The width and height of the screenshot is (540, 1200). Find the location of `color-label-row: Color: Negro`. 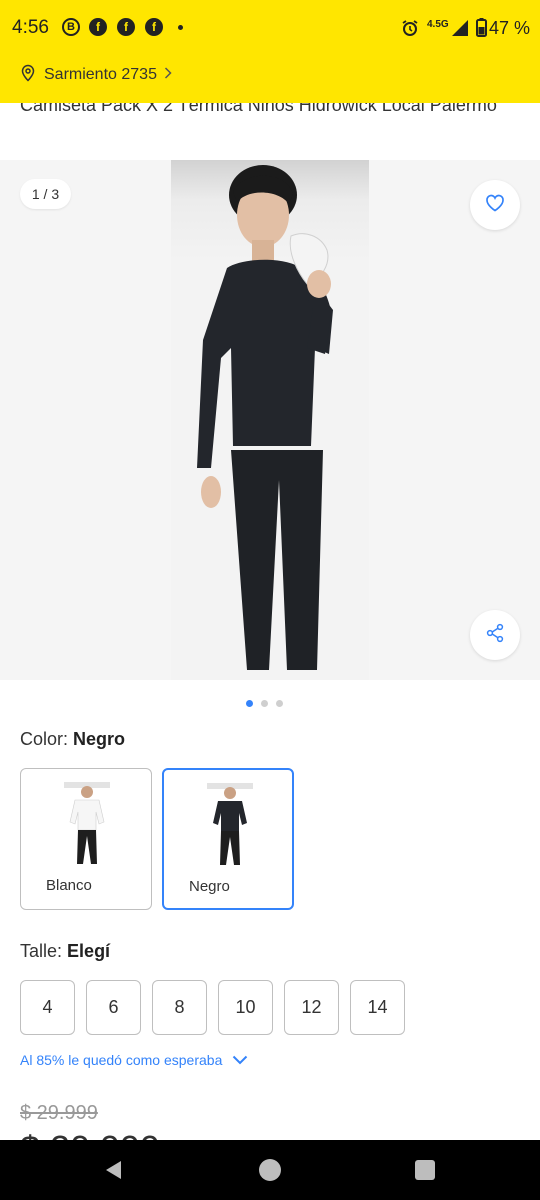

color-label-row: Color: Negro is located at coordinates (72, 739).